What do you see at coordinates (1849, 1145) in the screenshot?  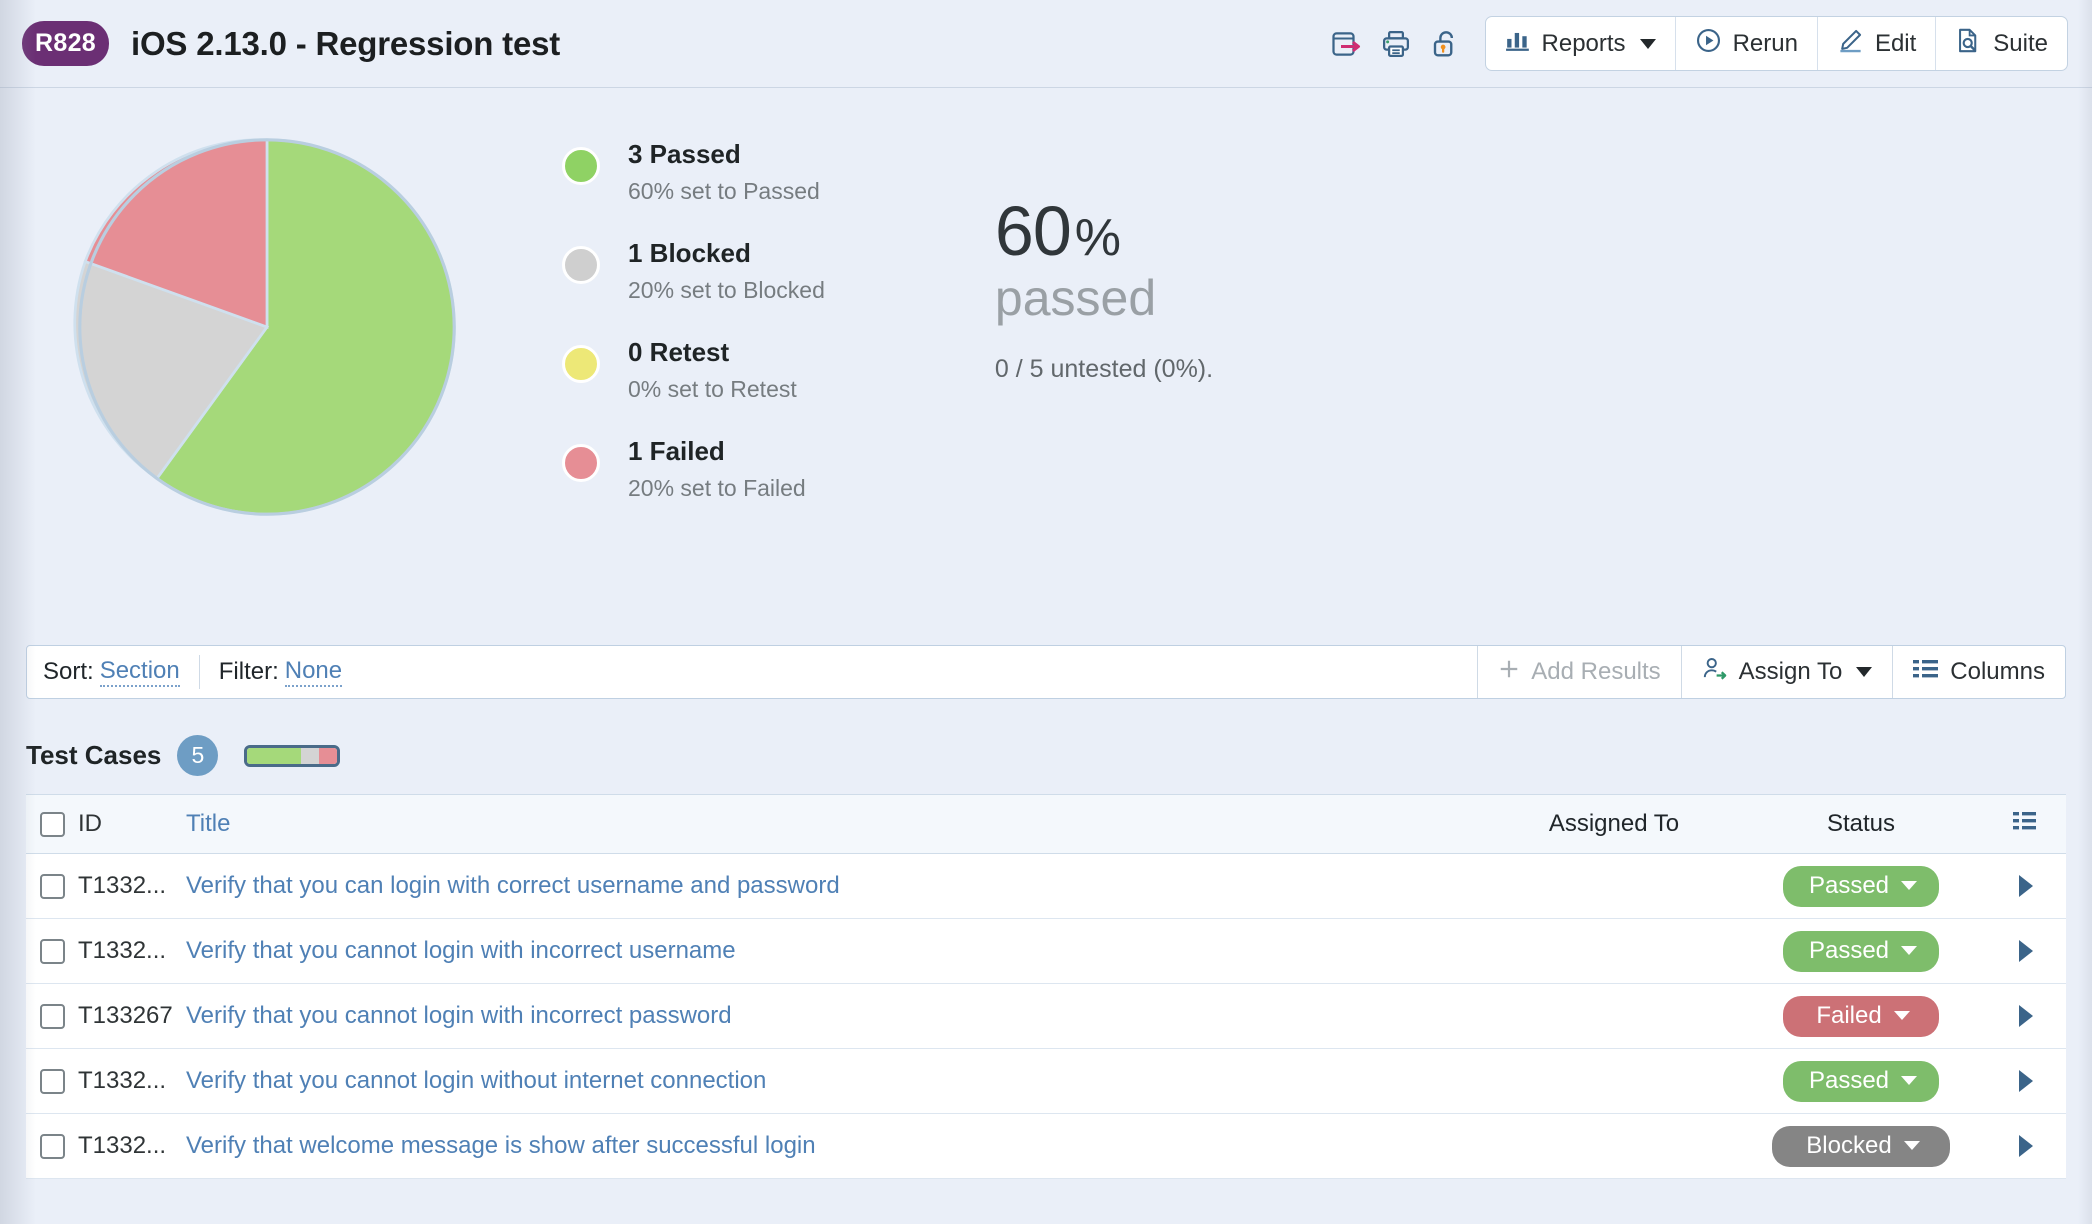 I see `status-badge-label: Blocked` at bounding box center [1849, 1145].